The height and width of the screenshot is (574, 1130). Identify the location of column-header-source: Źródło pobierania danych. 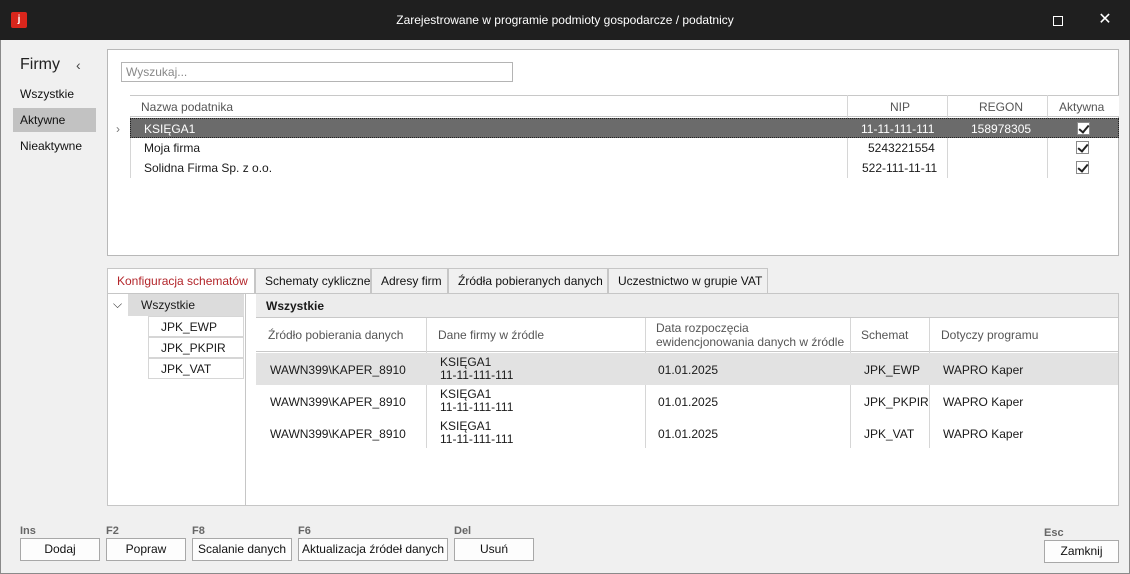
(335, 335).